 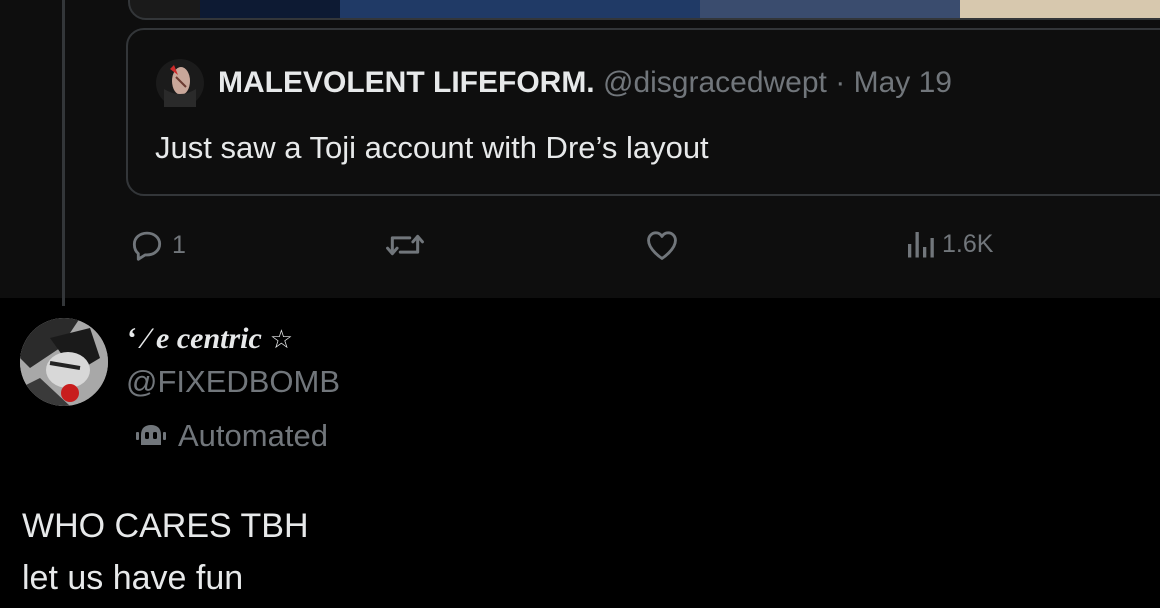 What do you see at coordinates (903, 82) in the screenshot?
I see `quoted-tweet-date: May 19` at bounding box center [903, 82].